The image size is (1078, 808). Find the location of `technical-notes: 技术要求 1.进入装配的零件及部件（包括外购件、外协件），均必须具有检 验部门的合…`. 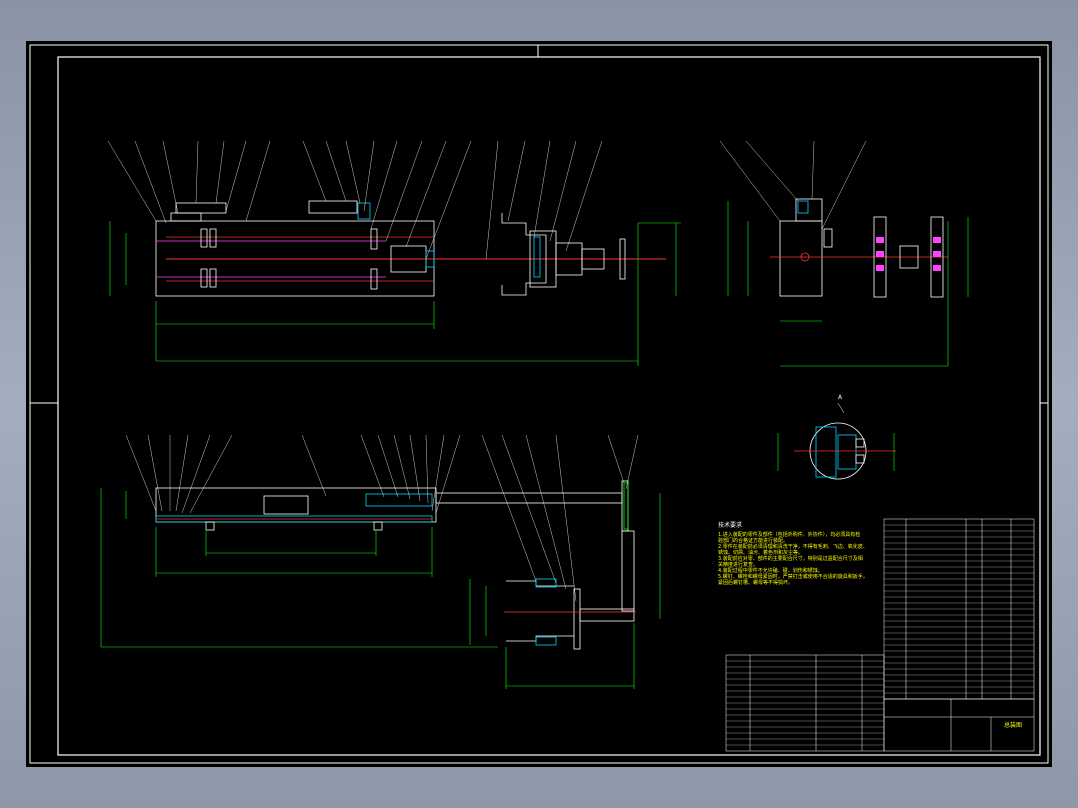

technical-notes: 技术要求 1.进入装配的零件及部件（包括外购件、外协件），均必须具有检 验部门的合… is located at coordinates (803, 554).